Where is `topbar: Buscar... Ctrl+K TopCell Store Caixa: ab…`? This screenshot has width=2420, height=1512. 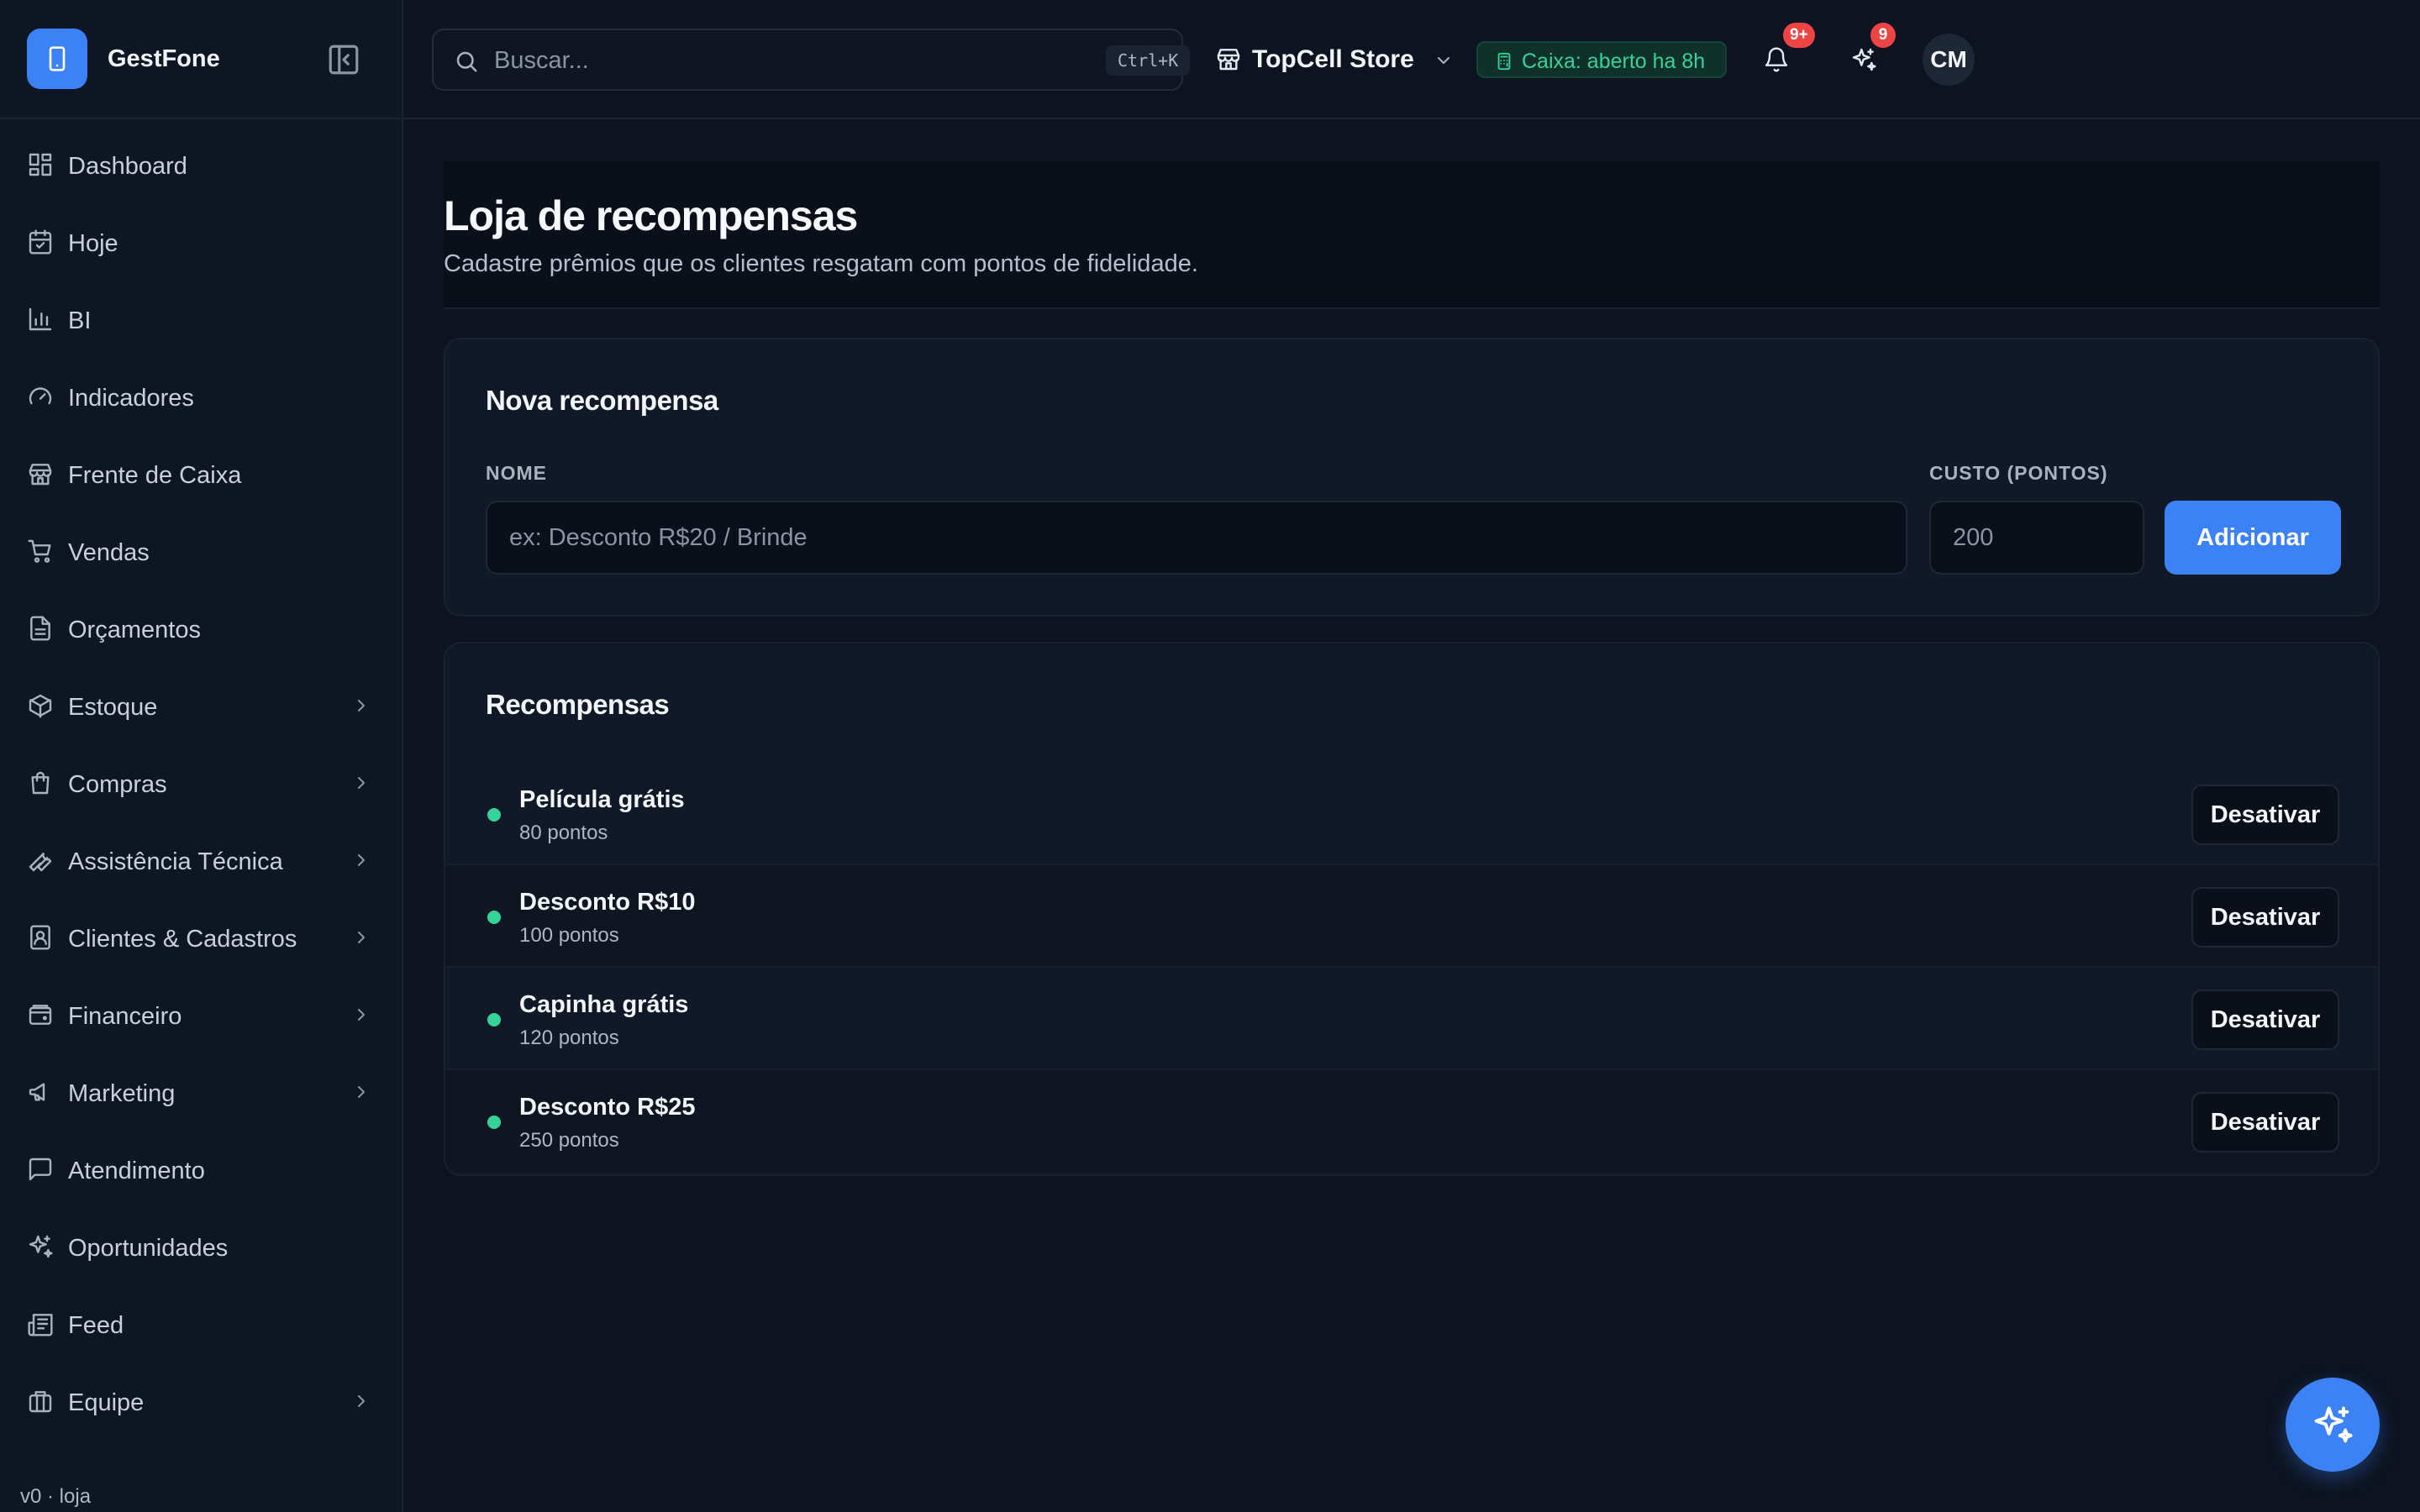 topbar: Buscar... Ctrl+K TopCell Store Caixa: ab… is located at coordinates (1411, 59).